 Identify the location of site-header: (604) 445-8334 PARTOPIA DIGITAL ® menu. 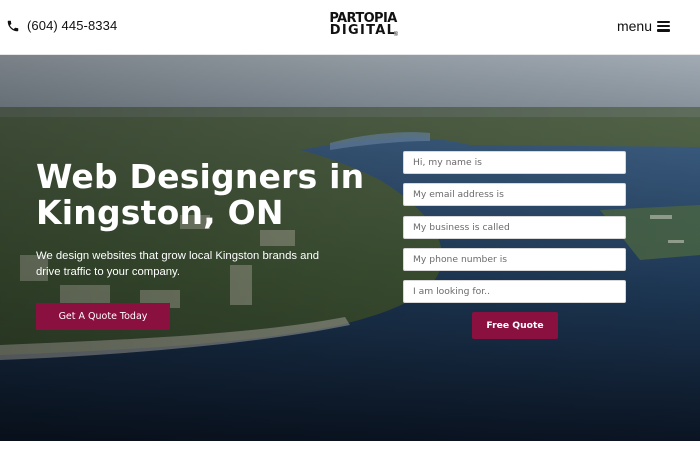
(350, 27).